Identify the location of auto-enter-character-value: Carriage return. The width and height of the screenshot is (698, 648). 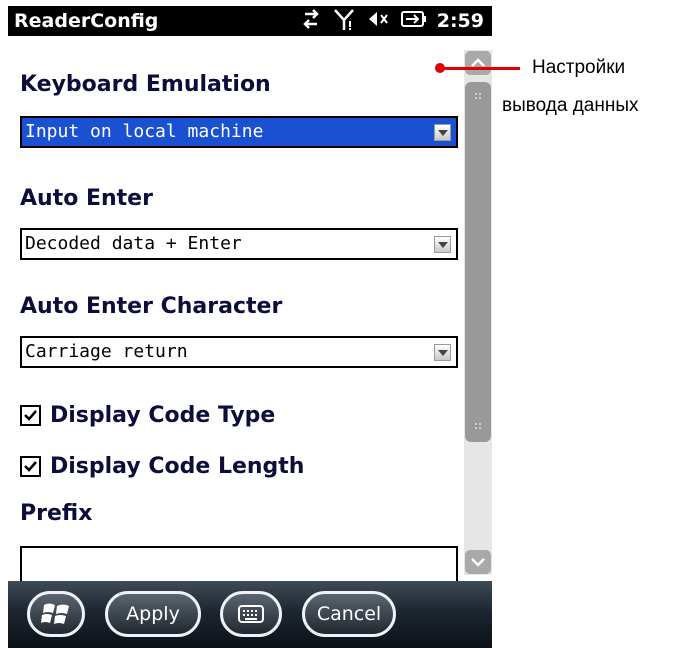
(106, 351).